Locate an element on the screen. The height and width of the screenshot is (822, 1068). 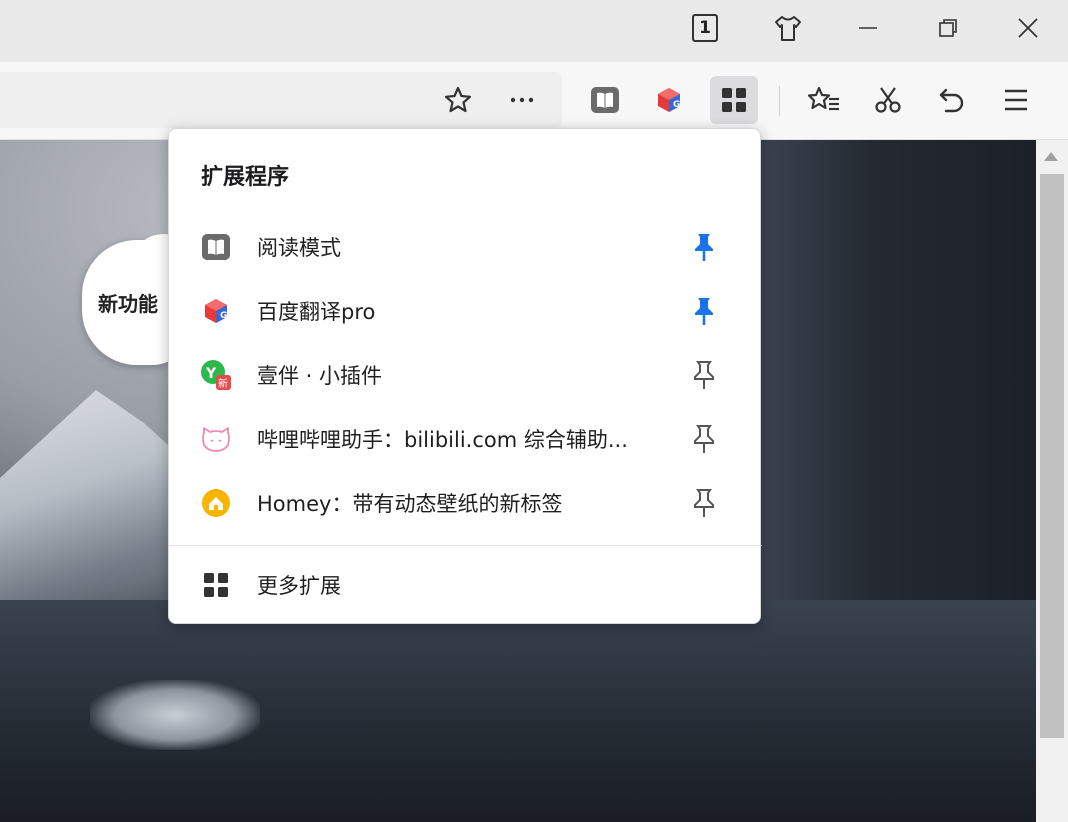
scrollbar is located at coordinates (1052, 481).